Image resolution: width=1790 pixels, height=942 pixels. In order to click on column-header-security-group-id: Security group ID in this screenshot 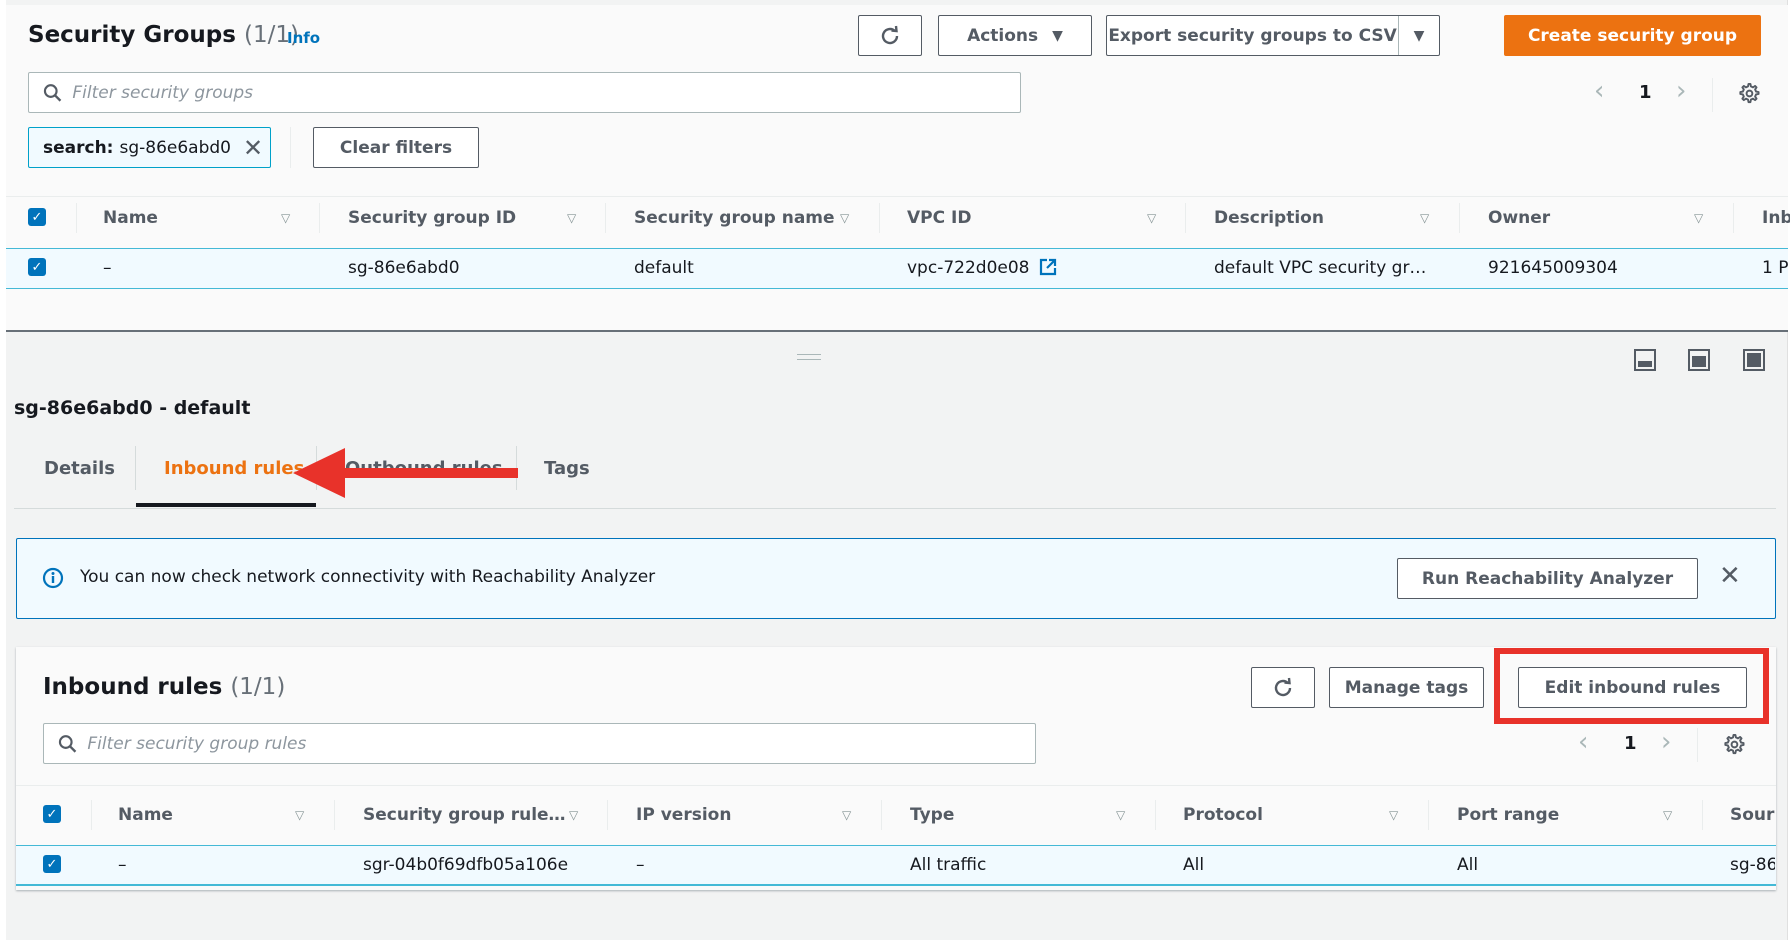, I will do `click(432, 218)`.